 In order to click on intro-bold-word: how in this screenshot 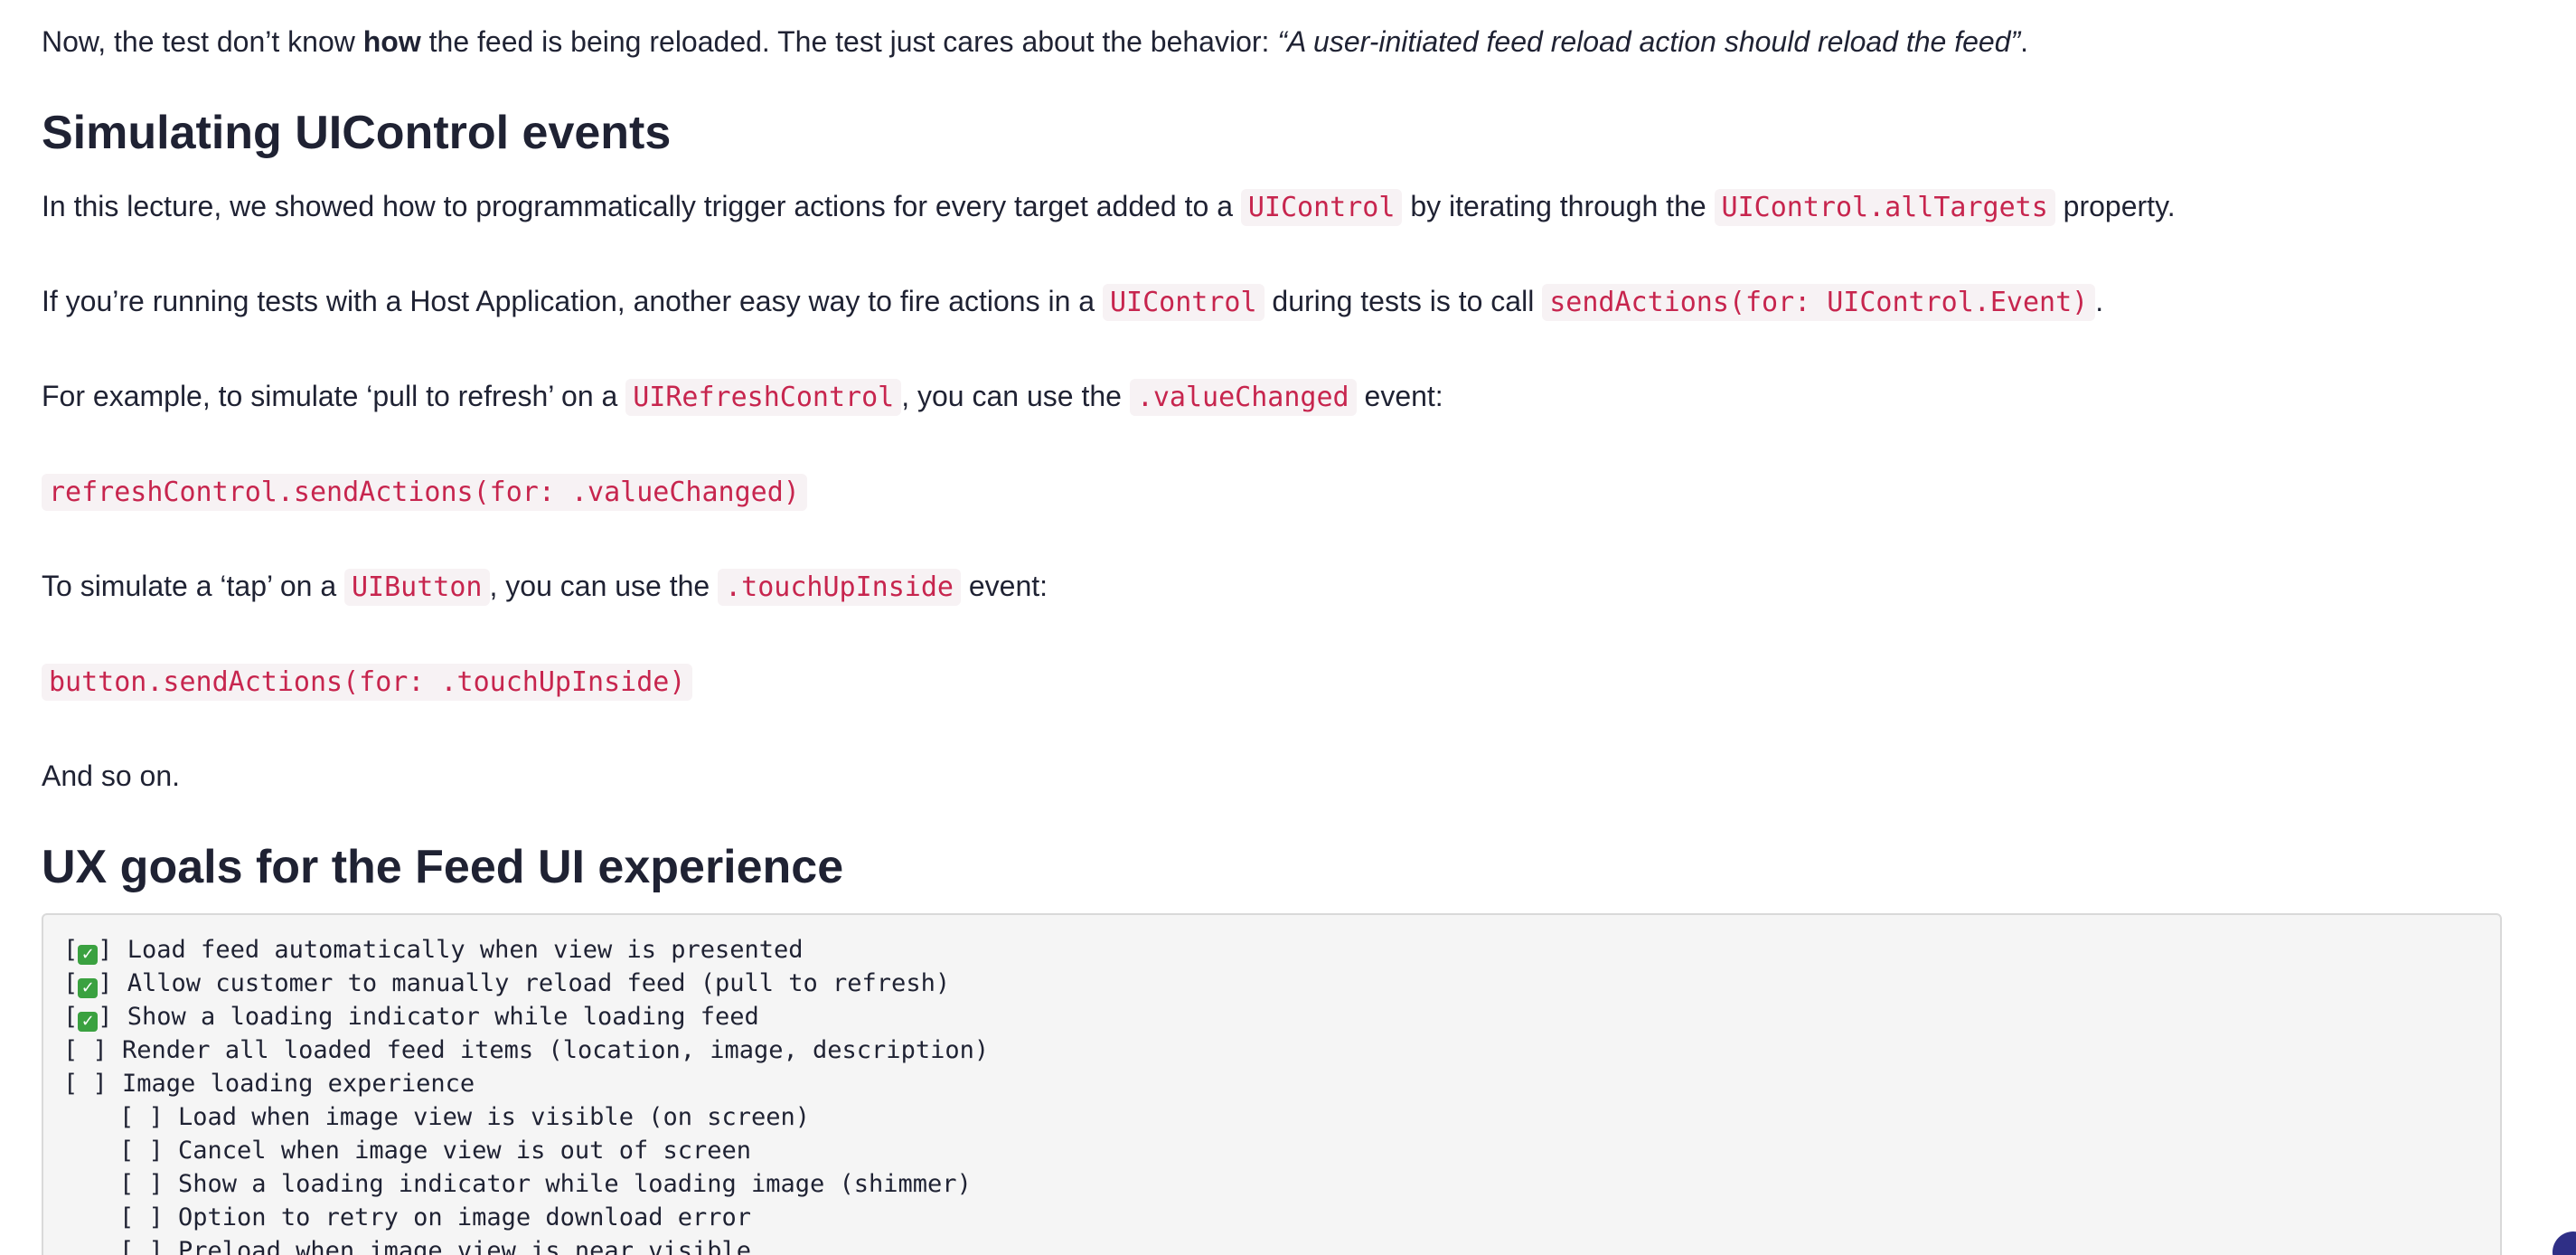, I will do `click(391, 42)`.